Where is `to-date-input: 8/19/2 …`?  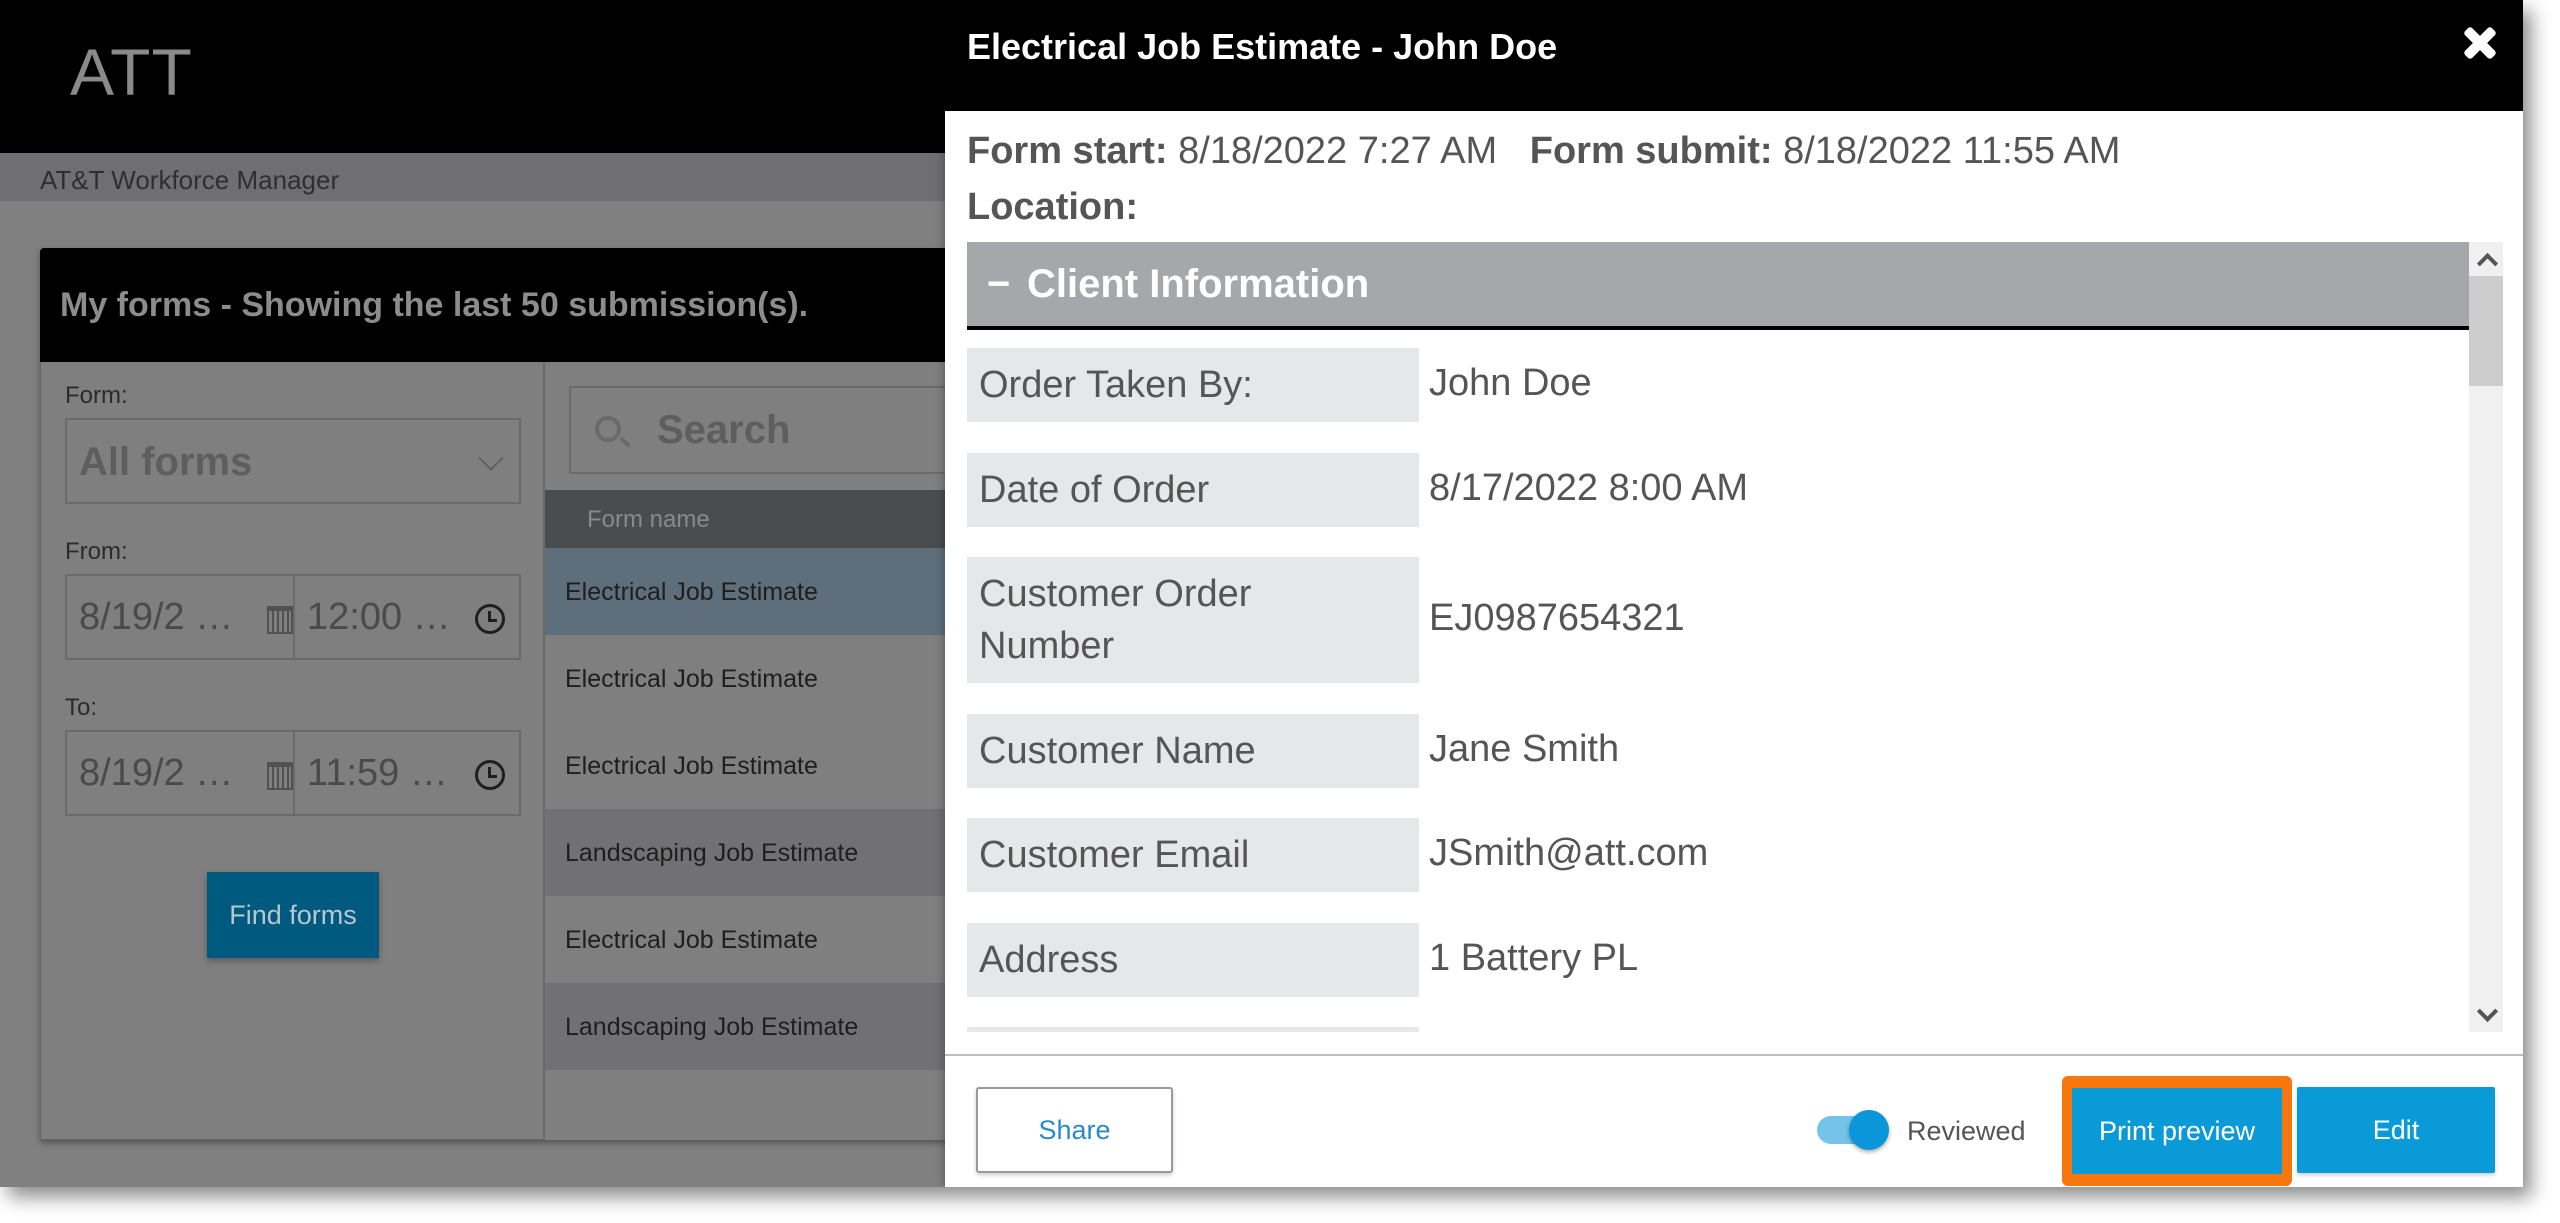 to-date-input: 8/19/2 … is located at coordinates (180, 773).